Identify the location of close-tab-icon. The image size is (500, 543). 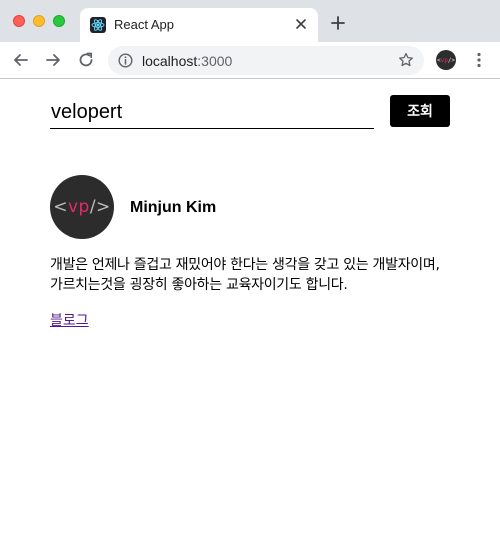
(301, 24).